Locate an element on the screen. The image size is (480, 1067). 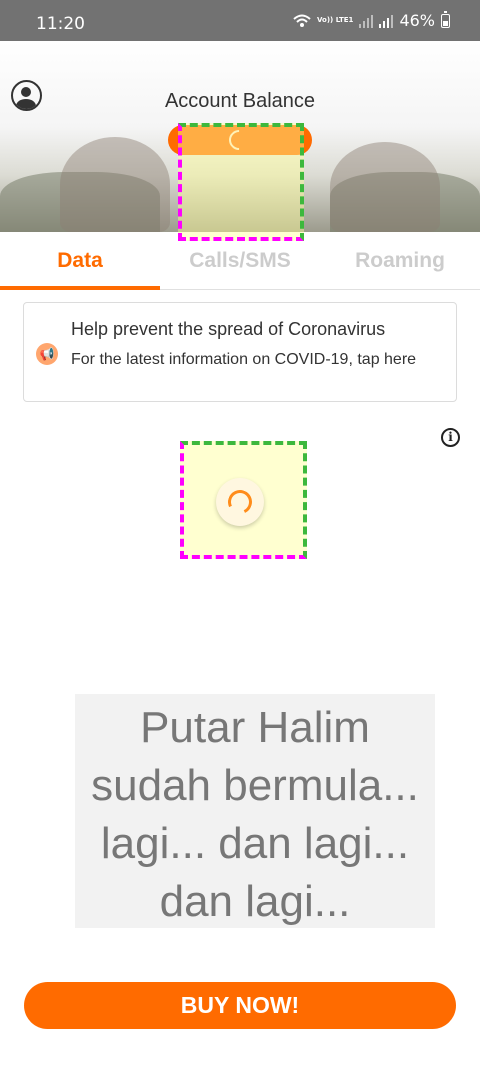
data-loader is located at coordinates (240, 502).